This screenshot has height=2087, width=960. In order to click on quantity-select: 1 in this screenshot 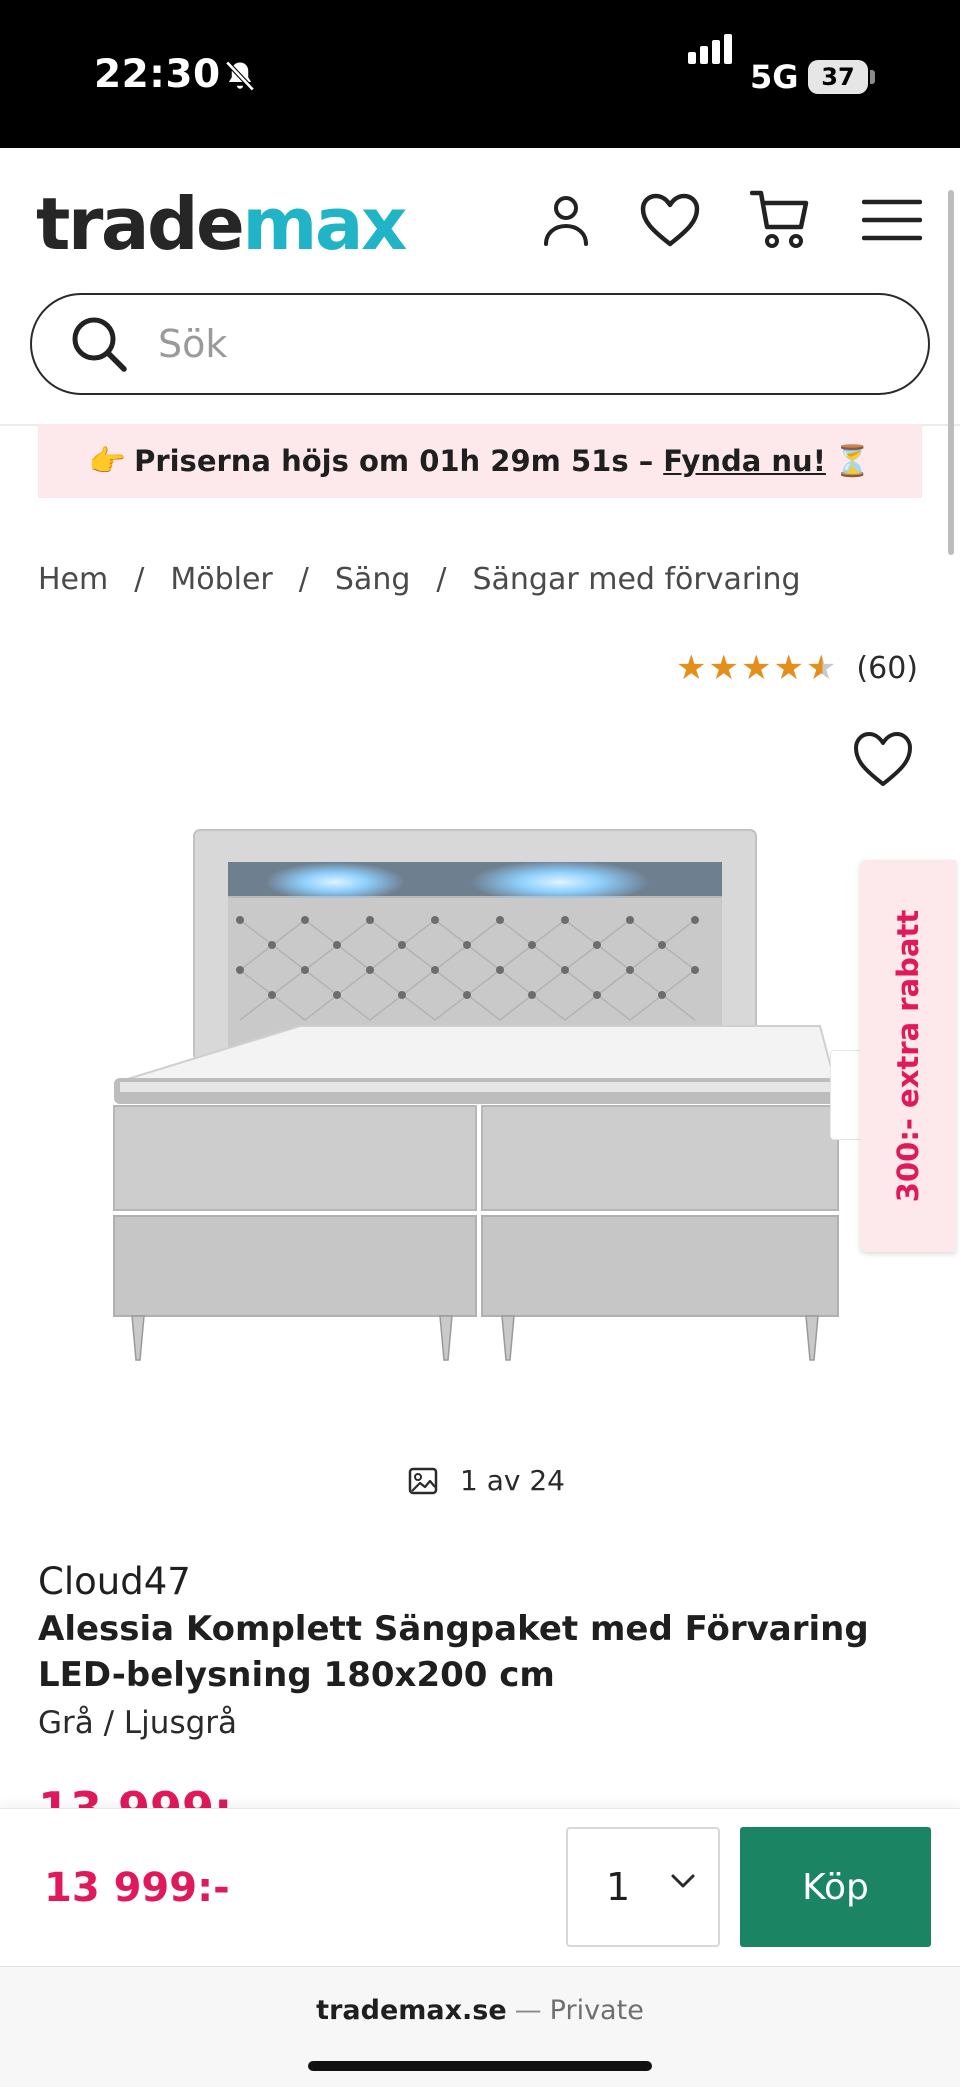, I will do `click(643, 1887)`.